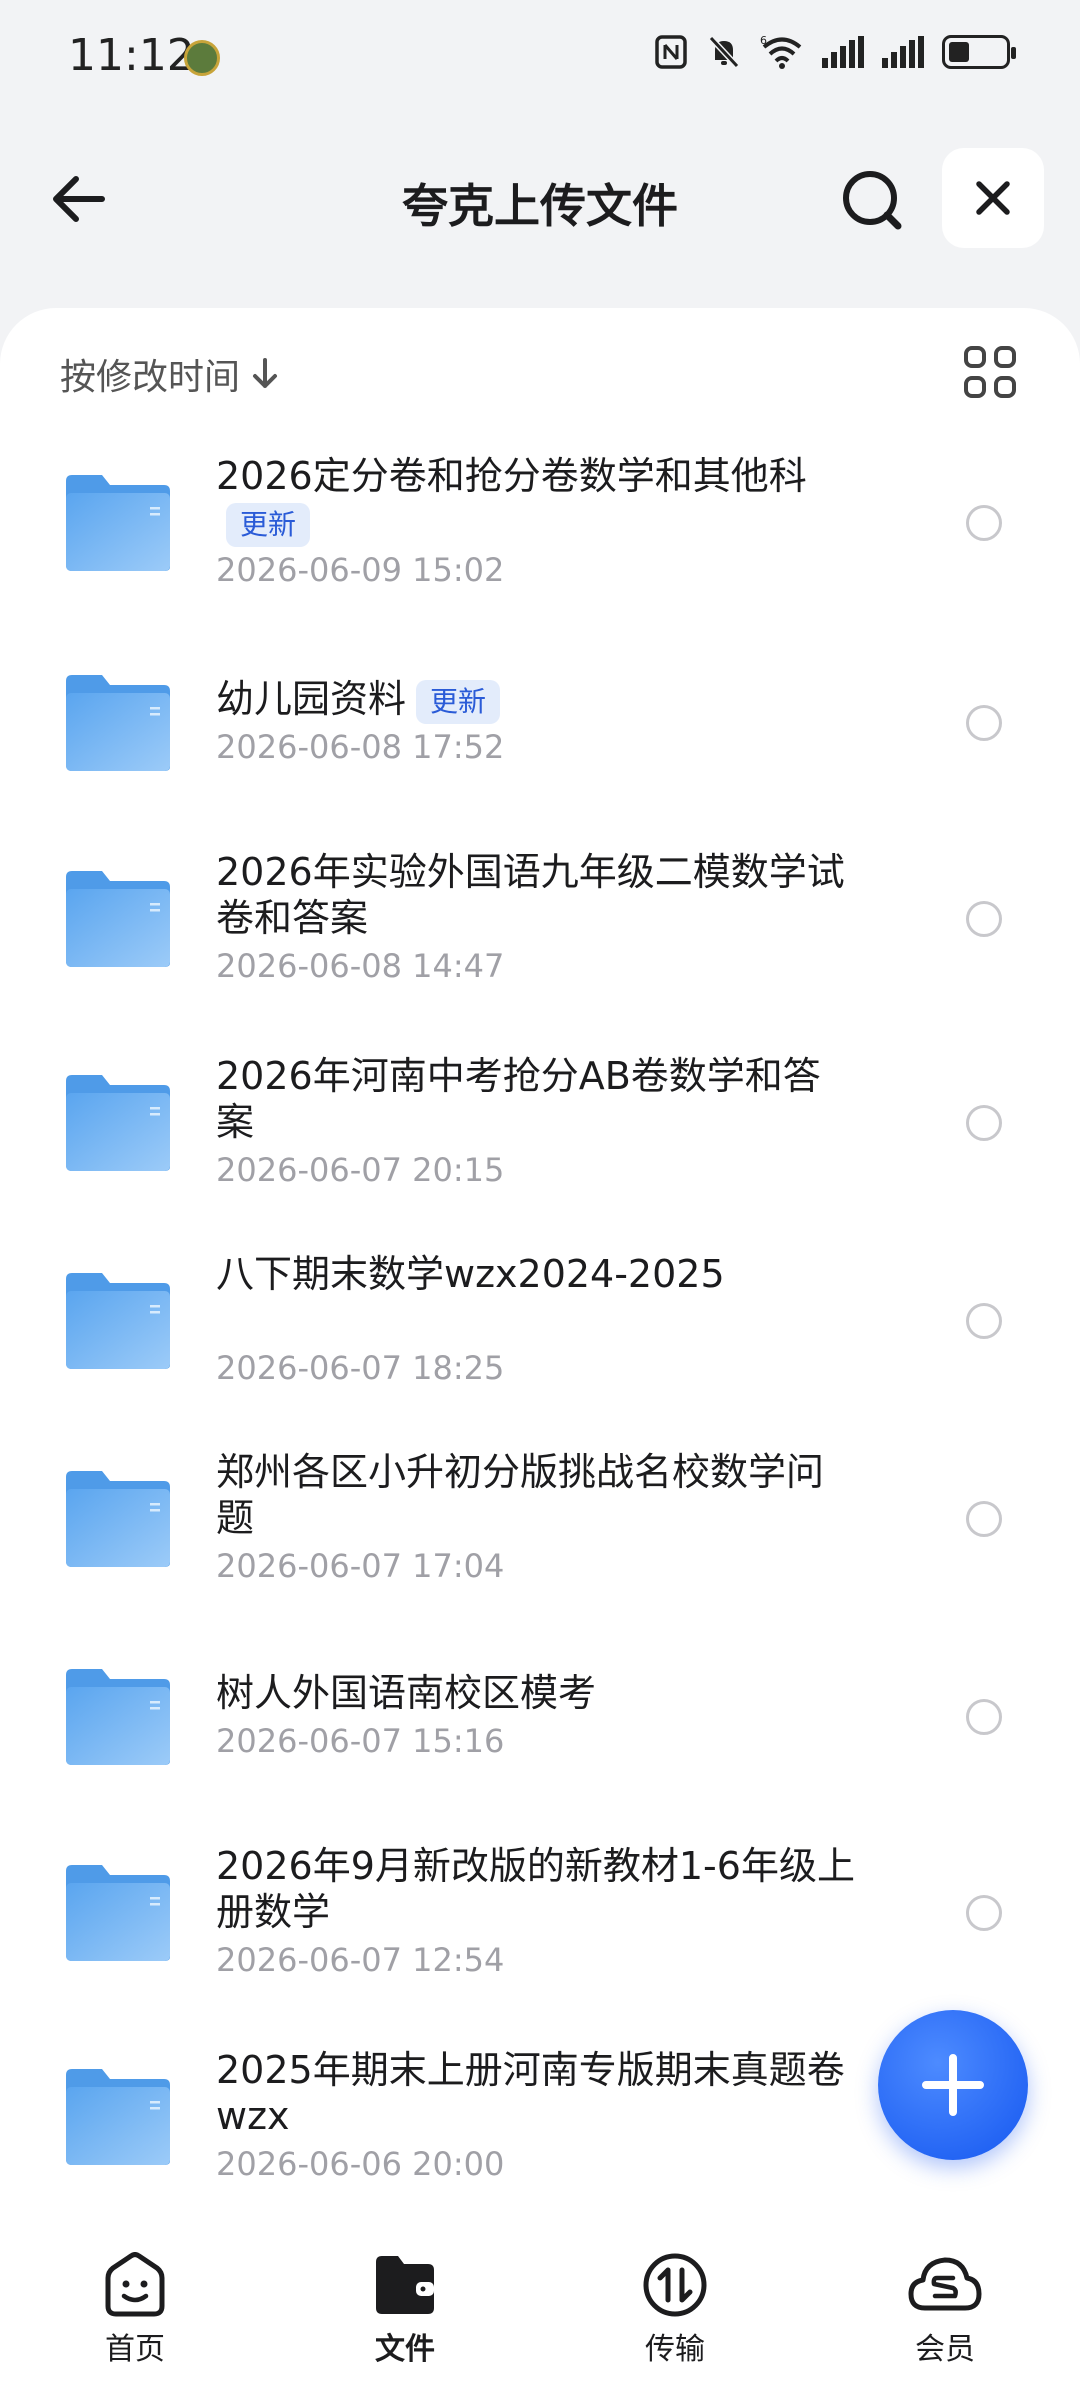  Describe the element at coordinates (360, 966) in the screenshot. I see `file-date: 2026-06-08 14:47` at that location.